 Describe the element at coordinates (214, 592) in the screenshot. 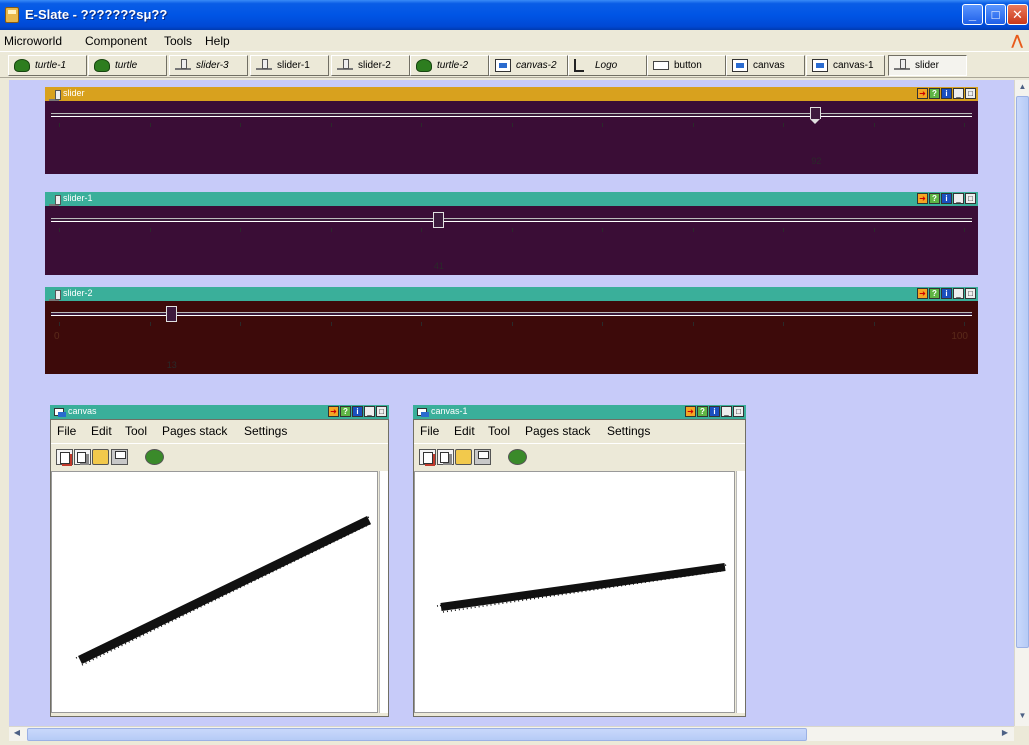

I see `canvas-drawing-area` at that location.